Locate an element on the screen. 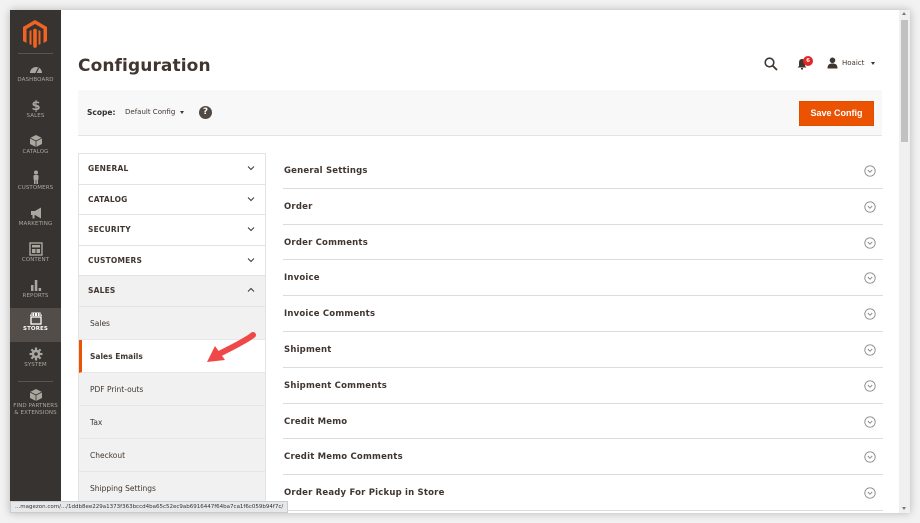 The image size is (920, 523). sales-subitem-tax: Tax is located at coordinates (172, 422).